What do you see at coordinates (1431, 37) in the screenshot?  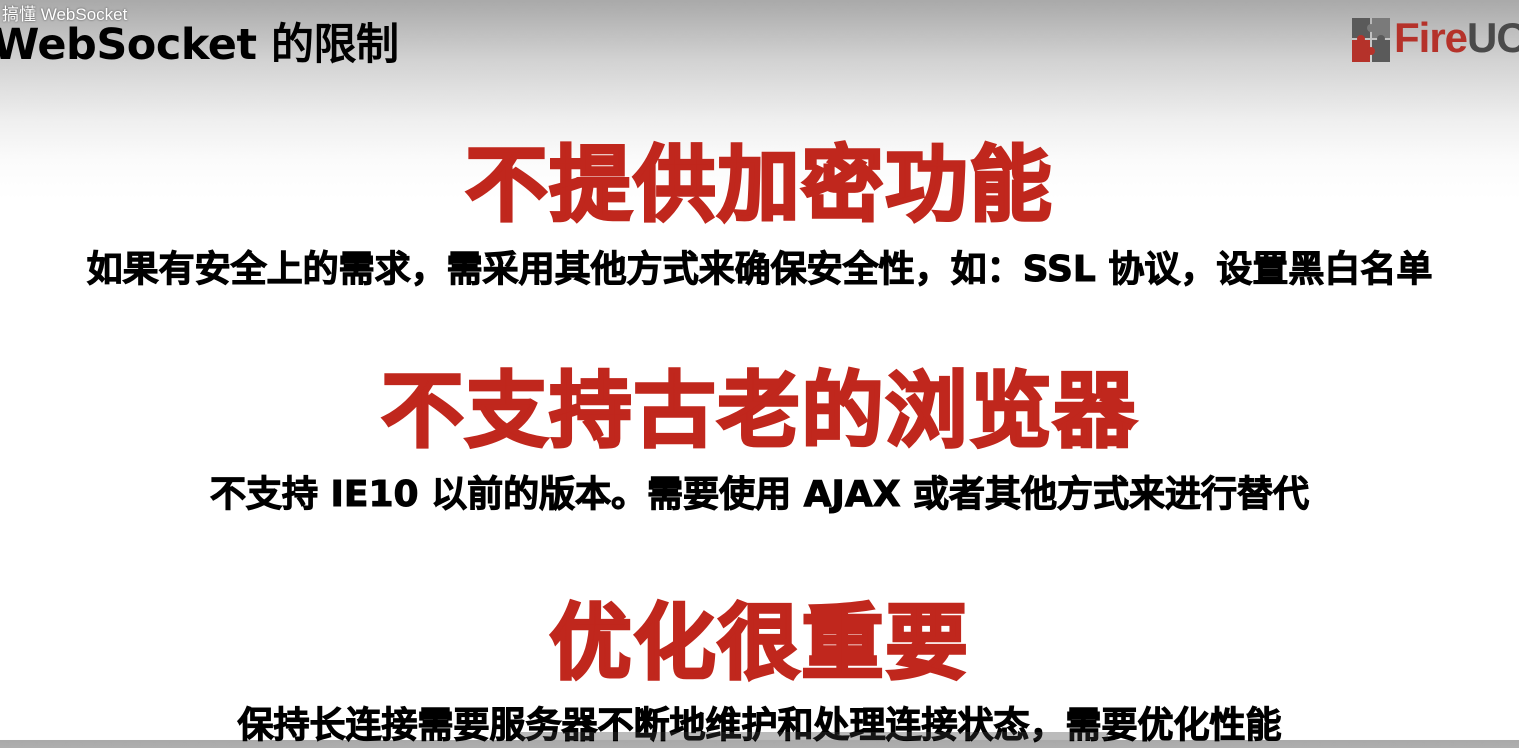 I see `logo-text-fire: Fire` at bounding box center [1431, 37].